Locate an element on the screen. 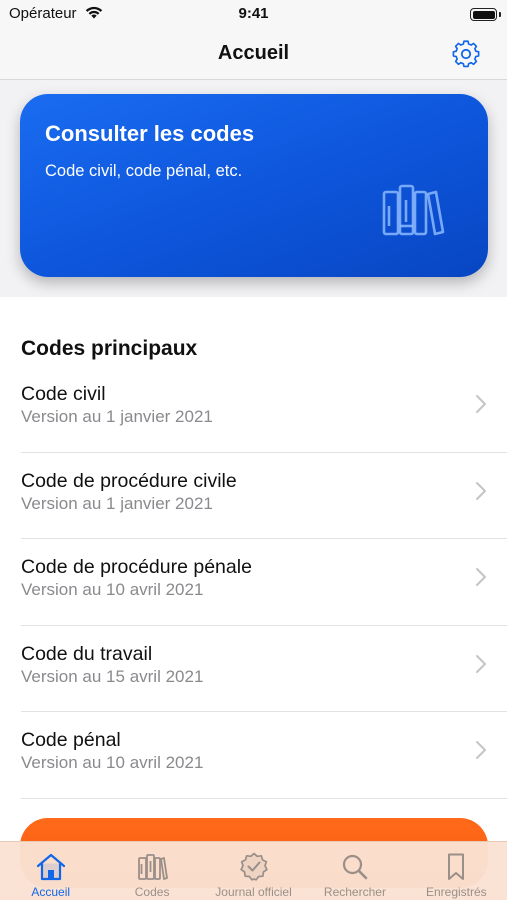 Image resolution: width=507 pixels, height=900 pixels. tab-label: Accueil is located at coordinates (51, 892).